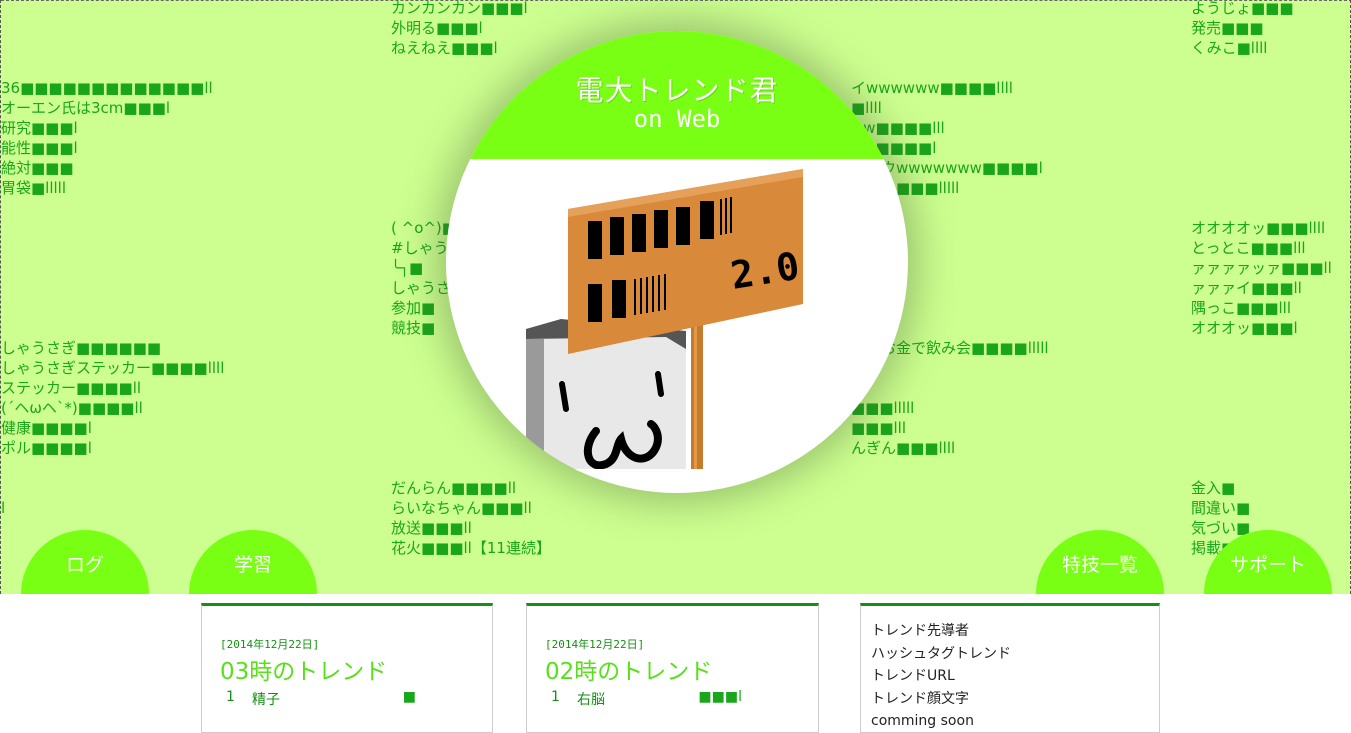 The height and width of the screenshot is (733, 1351). Describe the element at coordinates (941, 654) in the screenshot. I see `menu-item-hashtag-trend: ハッシュタグトレンド` at that location.